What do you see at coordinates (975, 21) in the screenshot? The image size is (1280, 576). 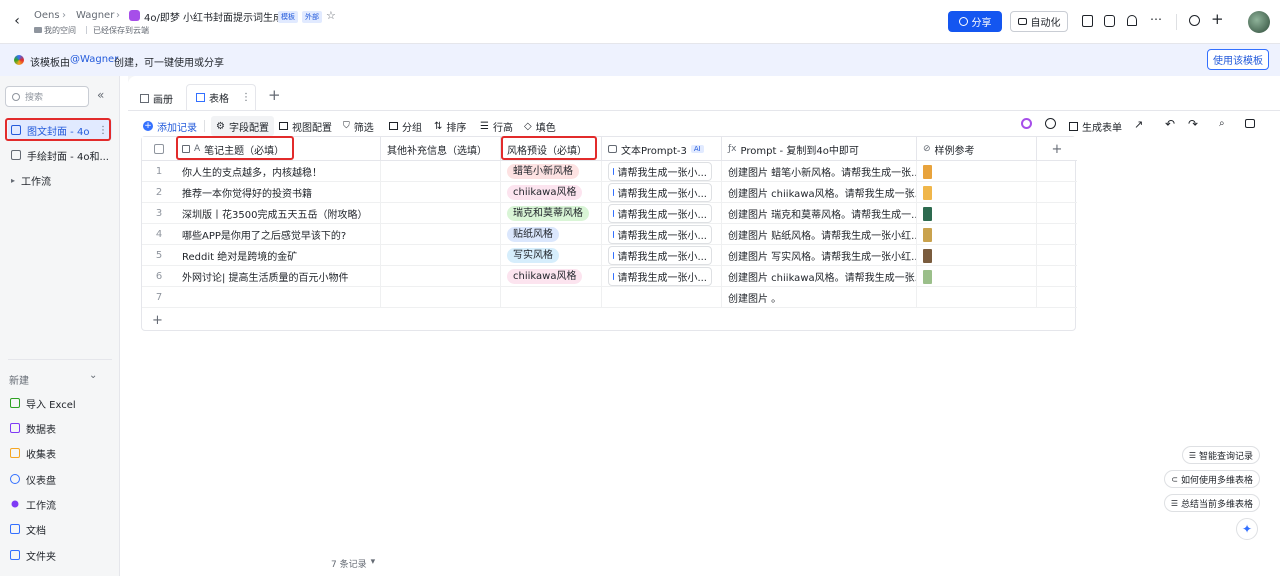 I see `share-button: 分享` at bounding box center [975, 21].